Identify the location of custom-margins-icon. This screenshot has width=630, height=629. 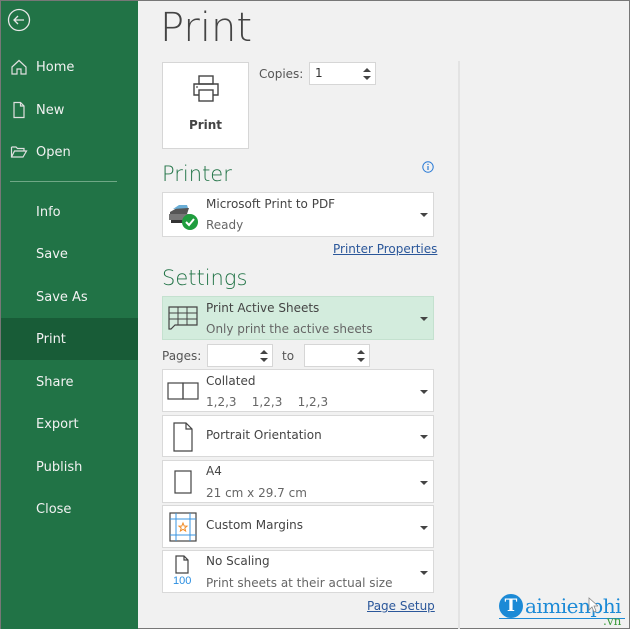
(183, 527).